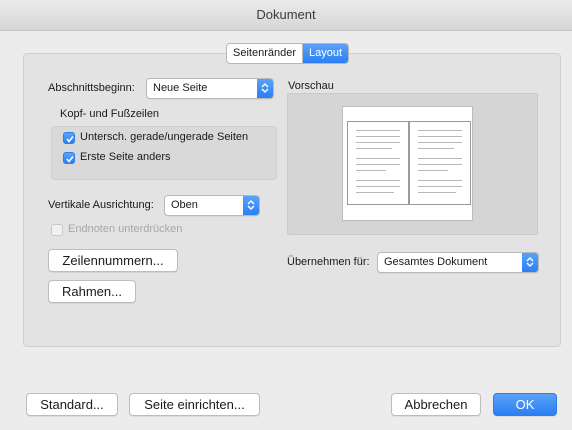  Describe the element at coordinates (311, 86) in the screenshot. I see `preview-label: Vorschau` at that location.